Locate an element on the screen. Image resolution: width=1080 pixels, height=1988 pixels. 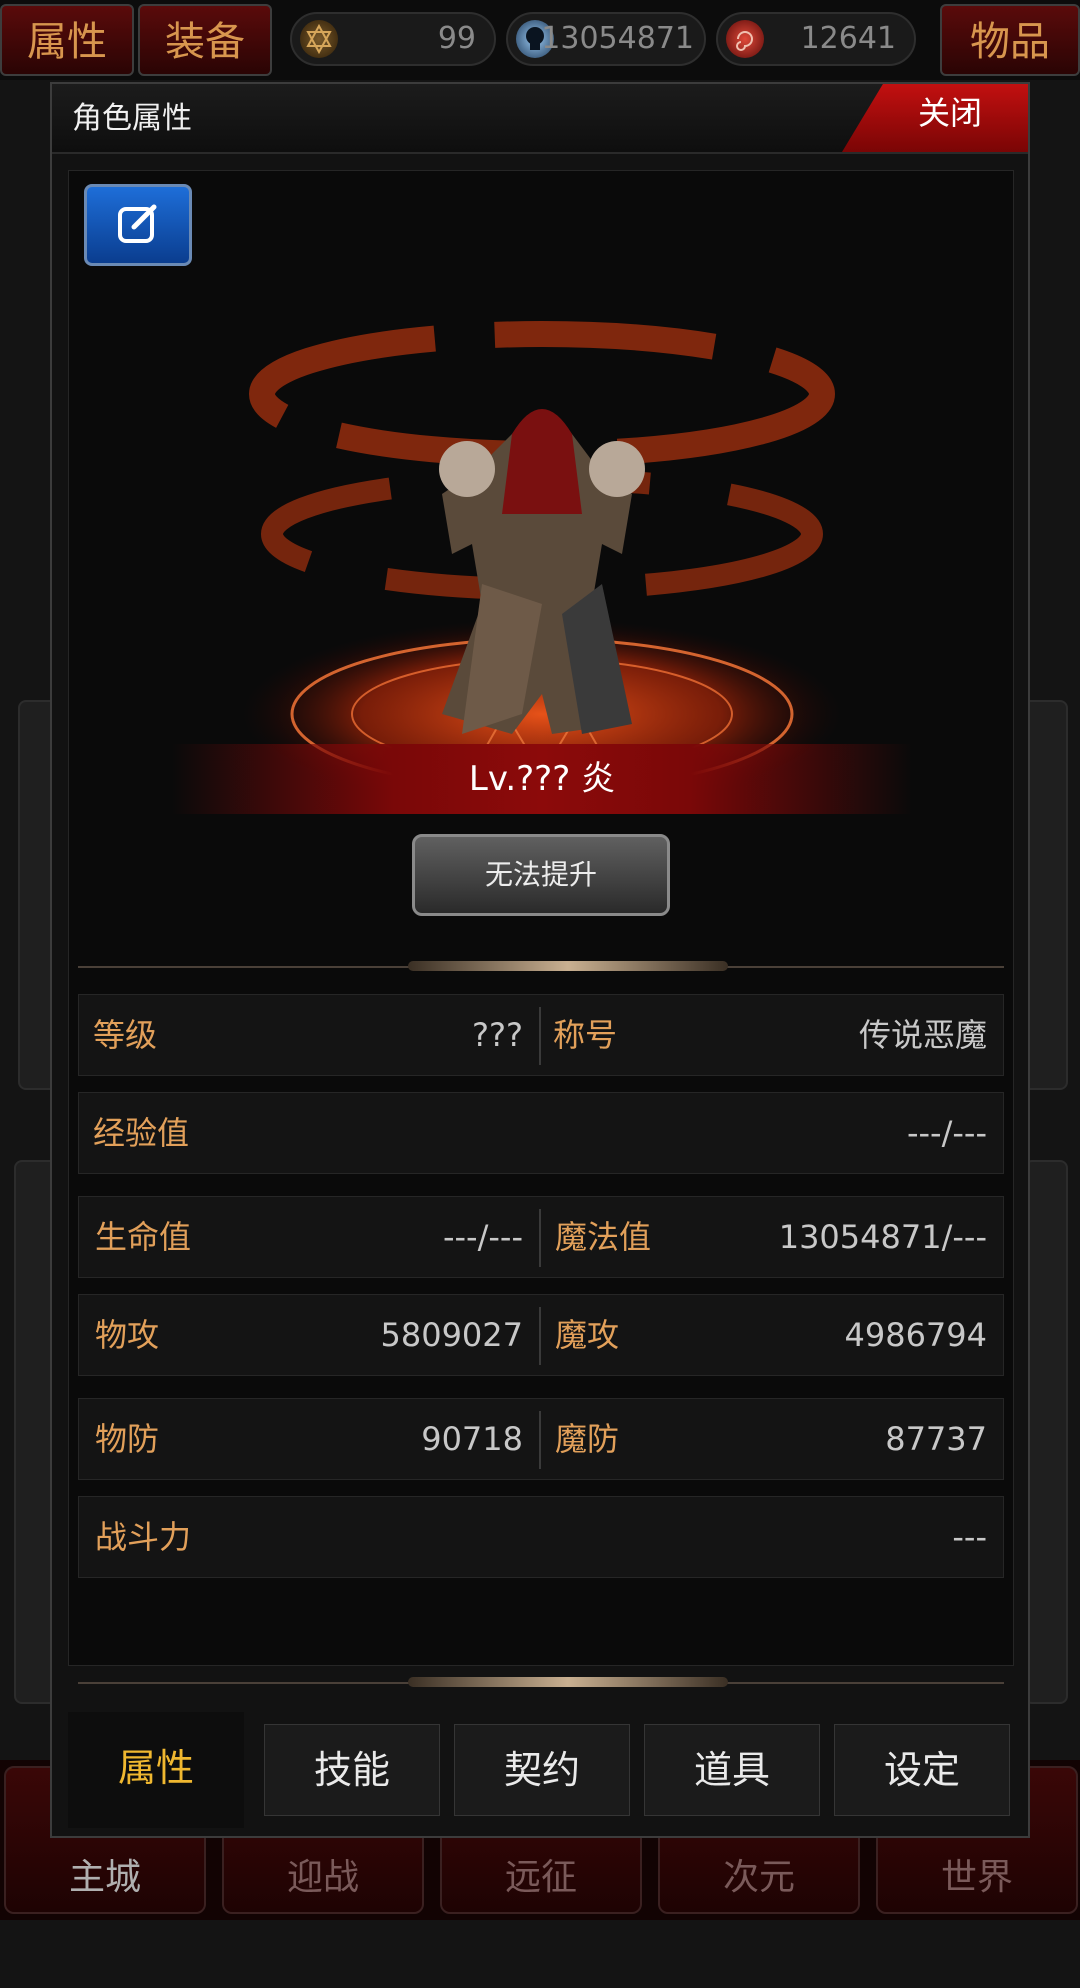
resource-swirl: 12641 is located at coordinates (816, 39).